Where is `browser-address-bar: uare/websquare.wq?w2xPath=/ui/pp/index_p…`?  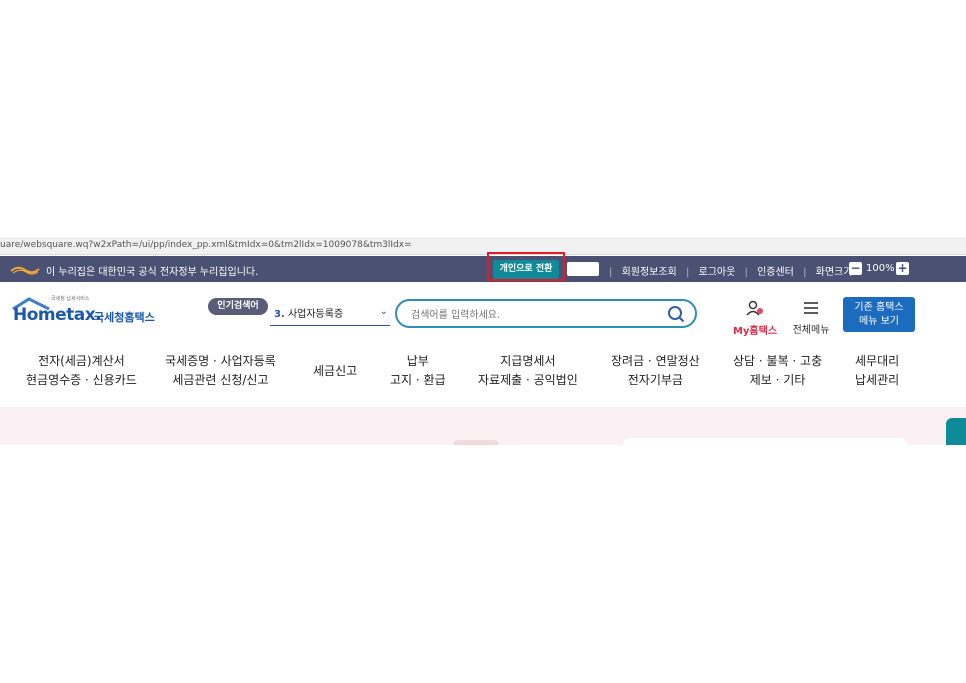
browser-address-bar: uare/websquare.wq?w2xPath=/ui/pp/index_p… is located at coordinates (483, 246).